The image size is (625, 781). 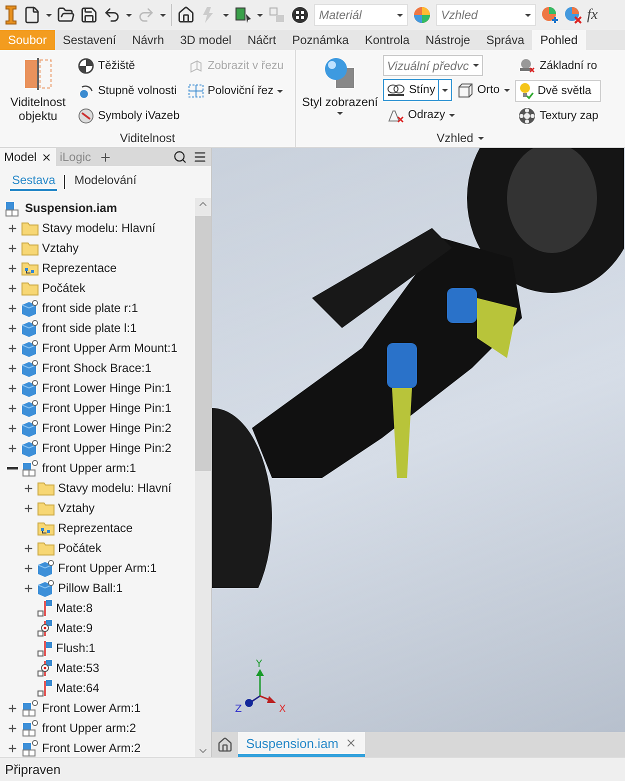 What do you see at coordinates (448, 115) in the screenshot?
I see `reflections-button: Odrazy` at bounding box center [448, 115].